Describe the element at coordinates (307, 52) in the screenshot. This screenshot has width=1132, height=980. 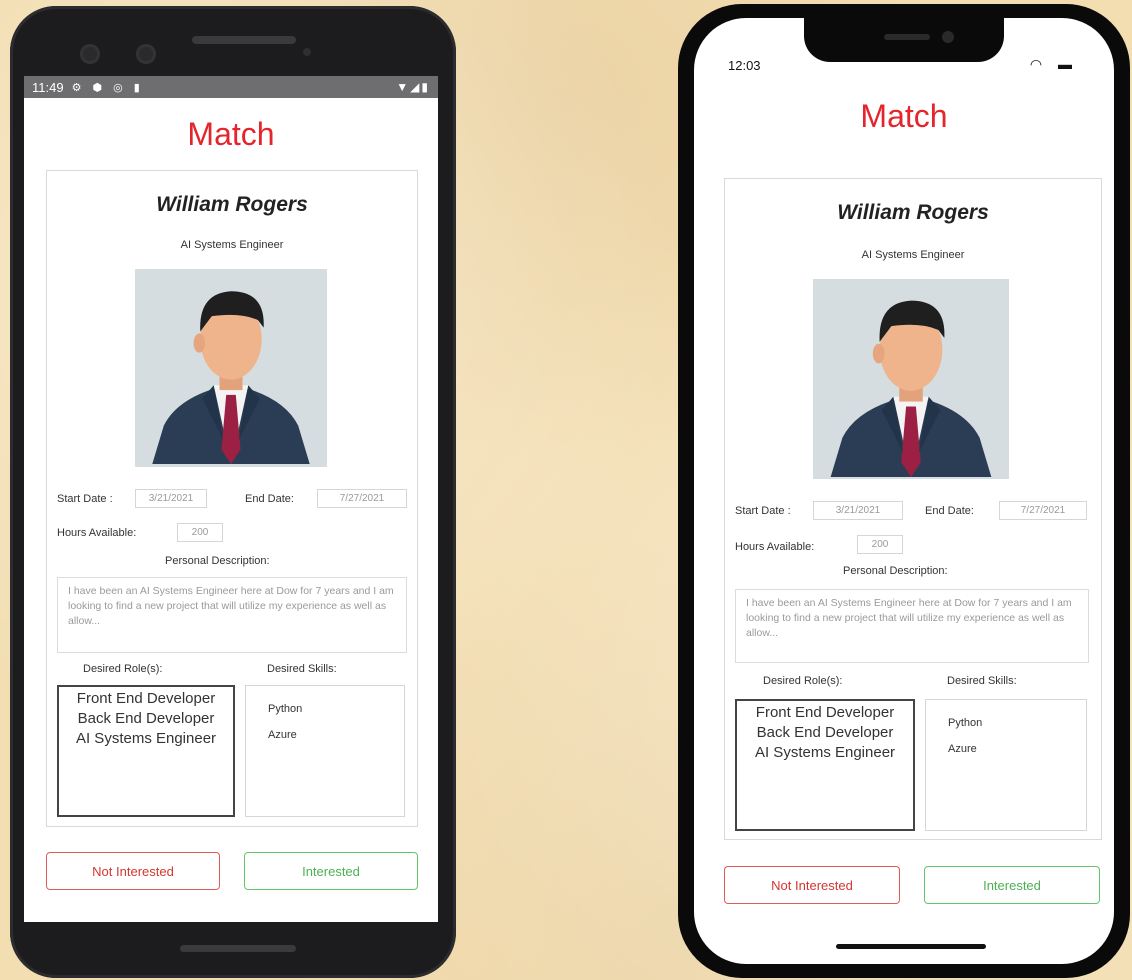
I see `proximity-sensor` at that location.